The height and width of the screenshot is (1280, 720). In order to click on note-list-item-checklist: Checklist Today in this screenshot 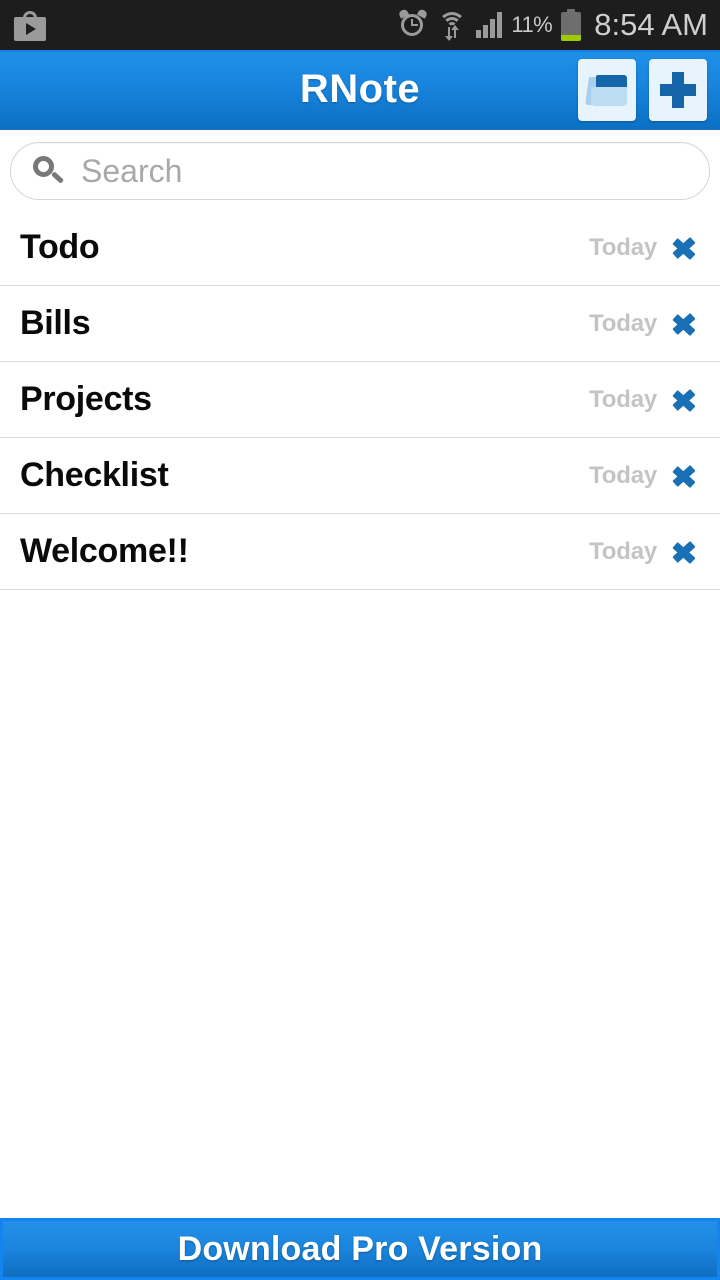, I will do `click(360, 476)`.